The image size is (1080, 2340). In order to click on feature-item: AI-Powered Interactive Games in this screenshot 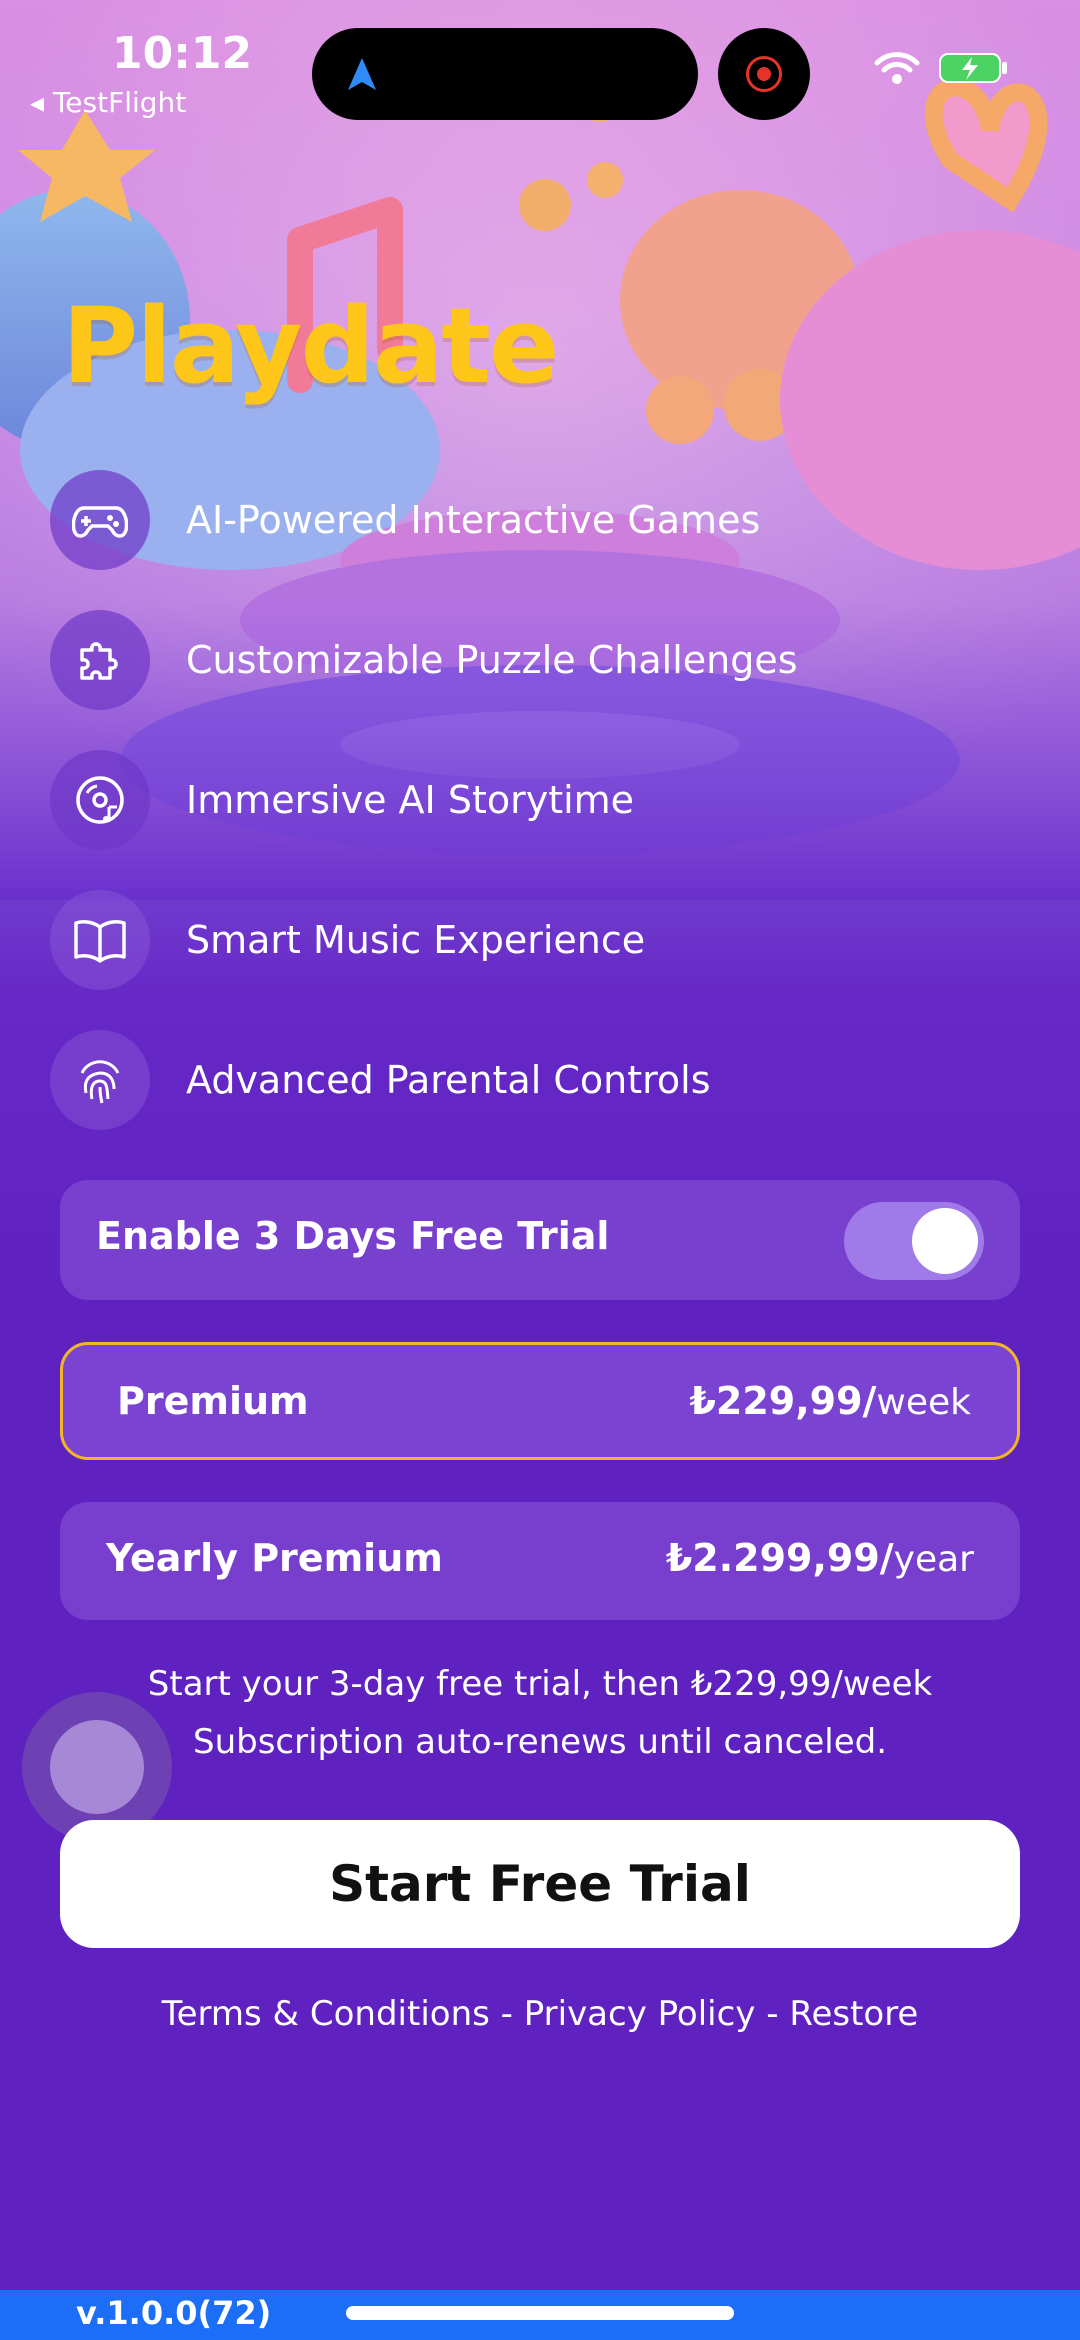, I will do `click(405, 520)`.